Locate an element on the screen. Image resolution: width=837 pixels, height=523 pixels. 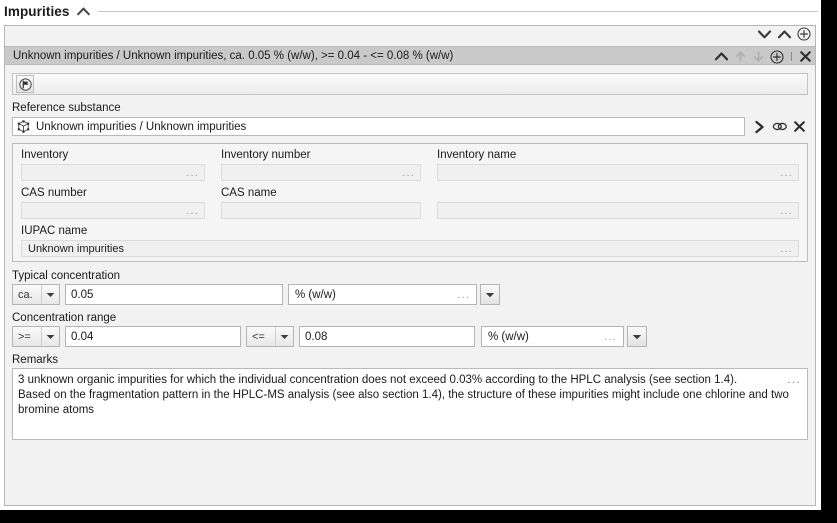
reference-substance-actions is located at coordinates (779, 126).